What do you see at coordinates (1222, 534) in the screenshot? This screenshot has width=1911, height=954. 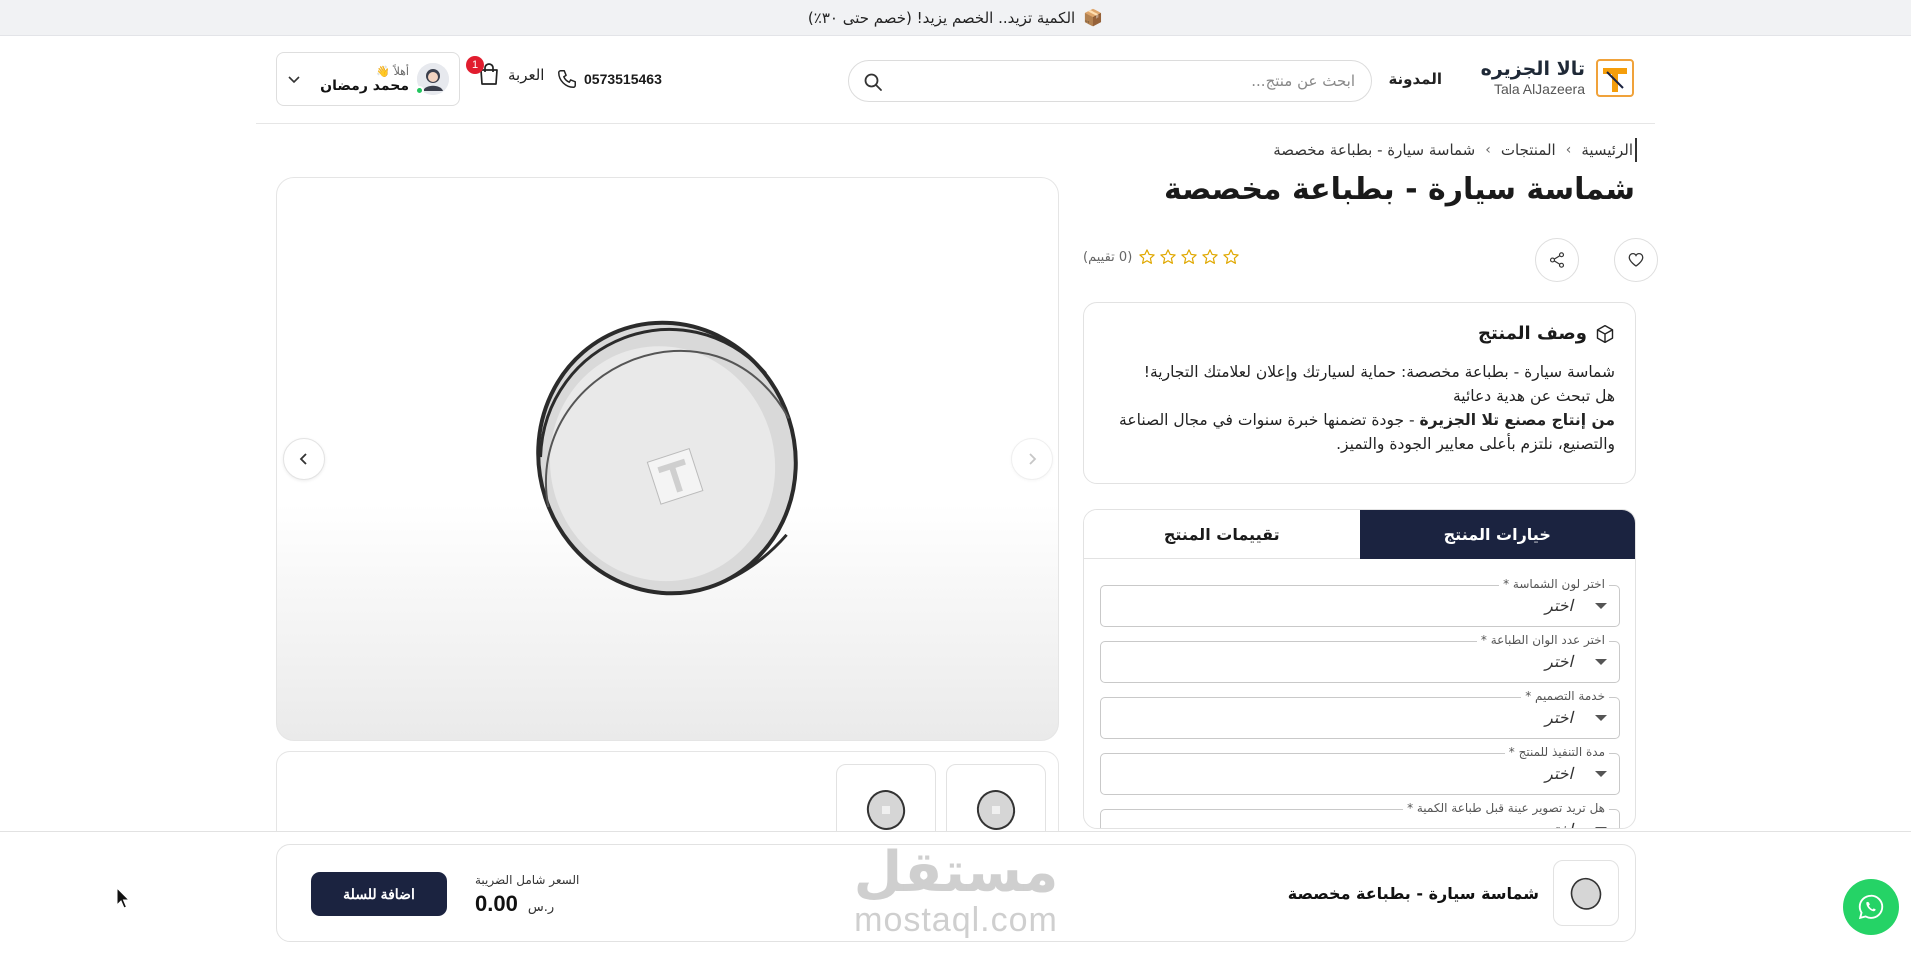 I see `tab-product-reviews: تقييمات المنتج` at bounding box center [1222, 534].